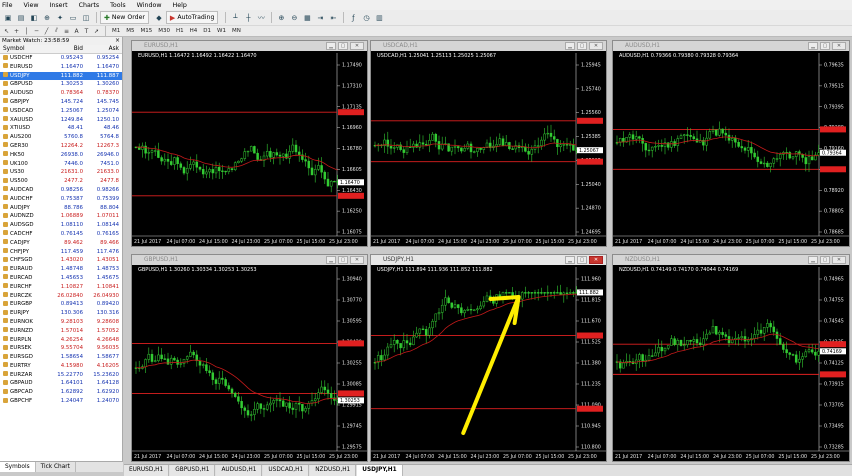 The image size is (852, 476). What do you see at coordinates (159, 18) in the screenshot?
I see `metaeditor-icon: ◆` at bounding box center [159, 18].